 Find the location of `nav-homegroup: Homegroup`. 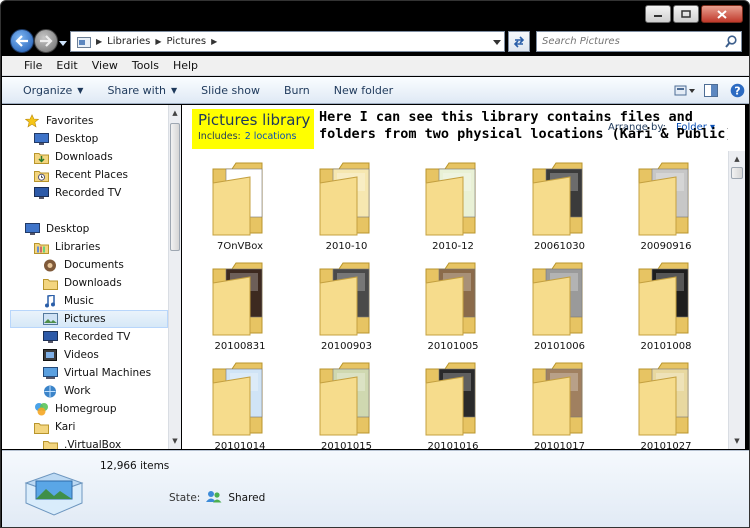

nav-homegroup: Homegroup is located at coordinates (75, 409).